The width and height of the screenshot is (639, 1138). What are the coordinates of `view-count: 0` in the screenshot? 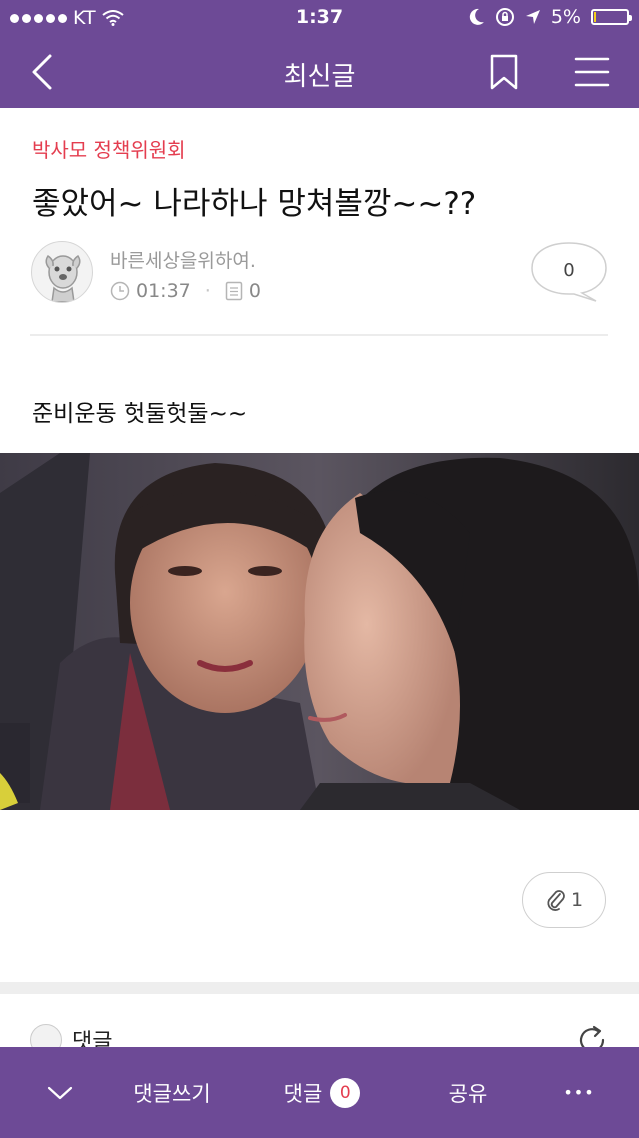 It's located at (254, 291).